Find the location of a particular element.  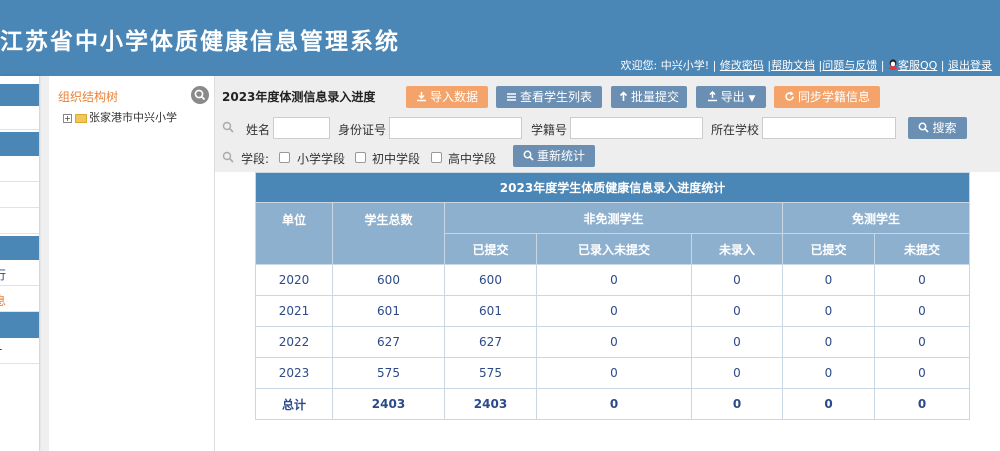

nav-item-active: 息 is located at coordinates (19, 299).